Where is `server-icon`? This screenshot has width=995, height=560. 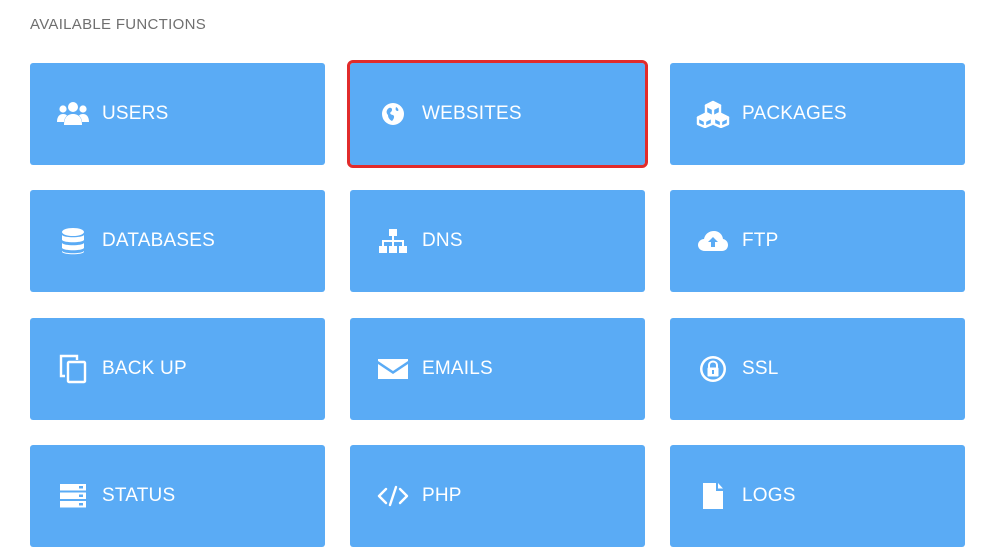 server-icon is located at coordinates (73, 496).